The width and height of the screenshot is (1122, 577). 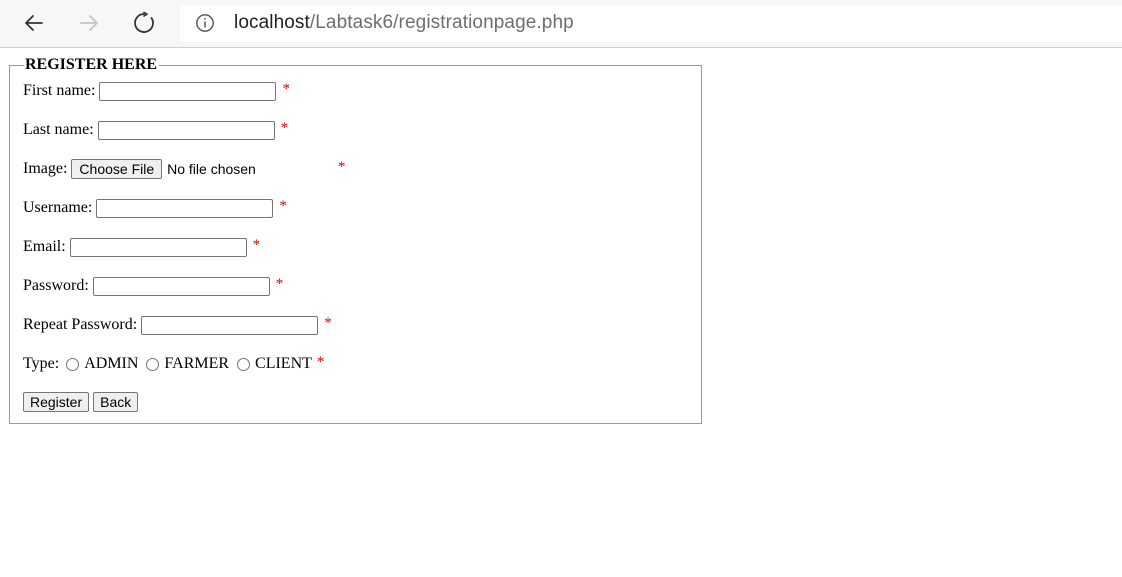 I want to click on arrow-right-icon, so click(x=89, y=23).